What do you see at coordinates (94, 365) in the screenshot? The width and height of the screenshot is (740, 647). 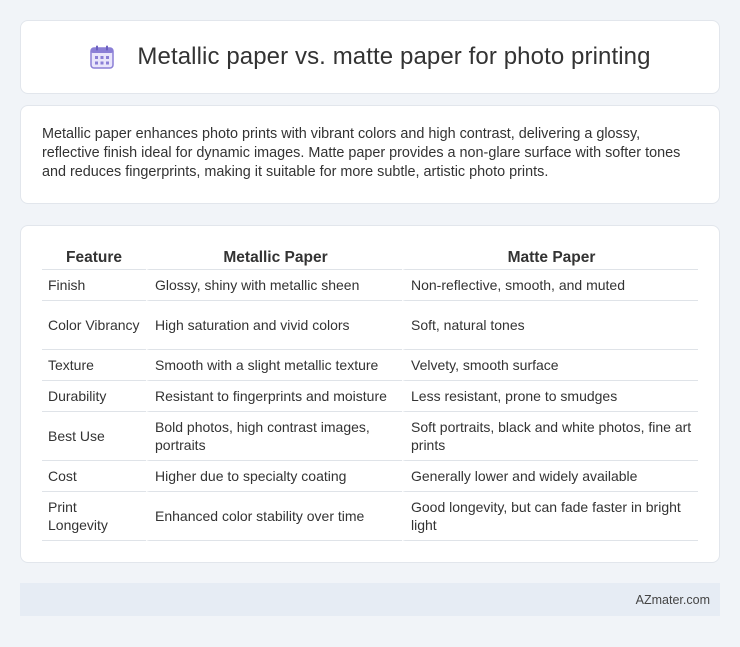 I see `row-feature-cell: Texture` at bounding box center [94, 365].